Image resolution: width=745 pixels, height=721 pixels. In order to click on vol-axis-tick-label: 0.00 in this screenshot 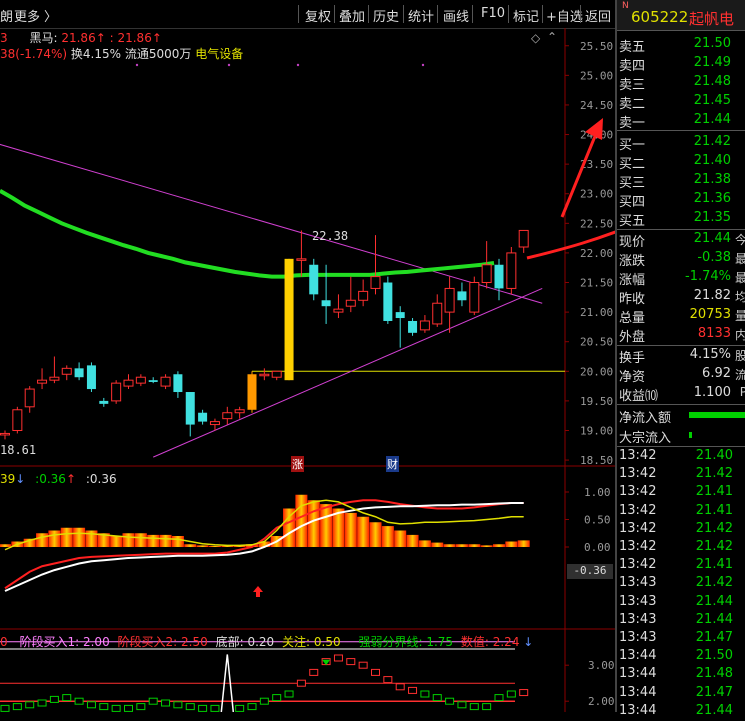, I will do `click(597, 547)`.